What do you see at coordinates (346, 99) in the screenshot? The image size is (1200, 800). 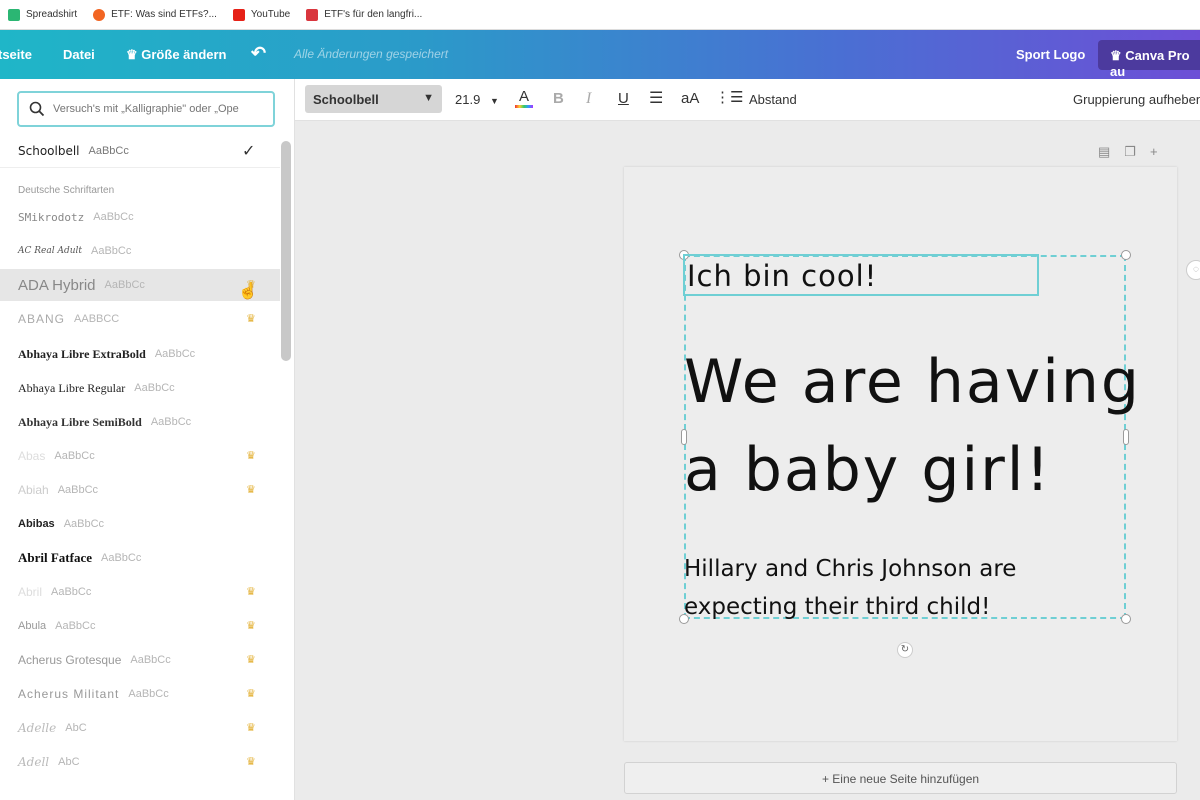 I see `font-family-value: Schoolbell` at bounding box center [346, 99].